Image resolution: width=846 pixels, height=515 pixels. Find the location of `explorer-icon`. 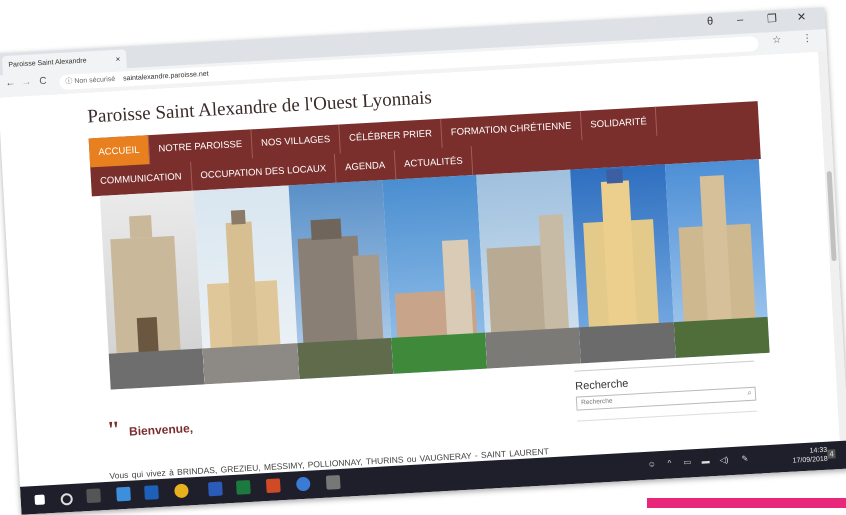

explorer-icon is located at coordinates (123, 494).